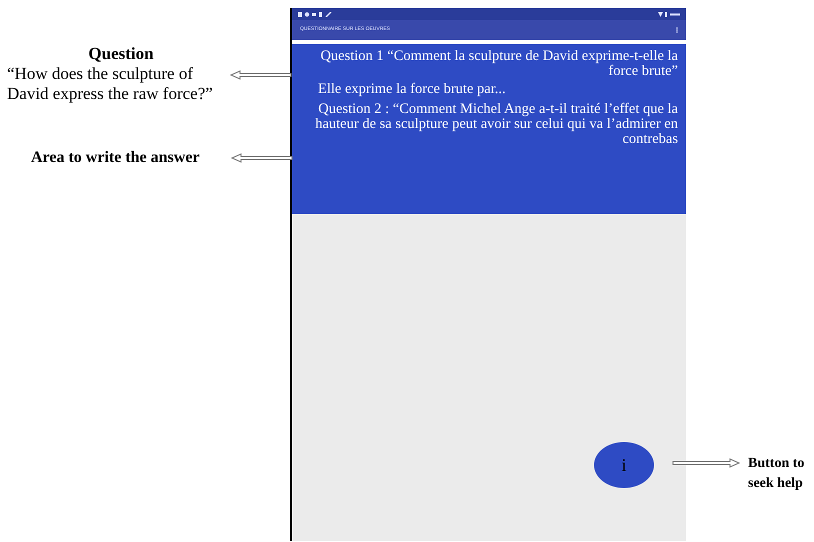 The image size is (814, 542). I want to click on question-text: Question 1 “Comment la sculpture de David exprime-t-elle la force brute”, so click(498, 64).